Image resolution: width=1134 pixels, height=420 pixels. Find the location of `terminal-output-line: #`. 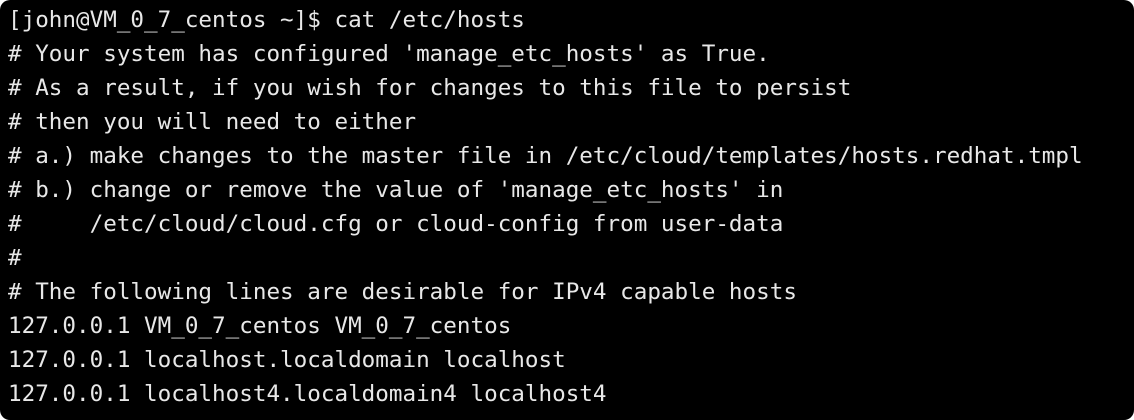

terminal-output-line: # is located at coordinates (15, 258).